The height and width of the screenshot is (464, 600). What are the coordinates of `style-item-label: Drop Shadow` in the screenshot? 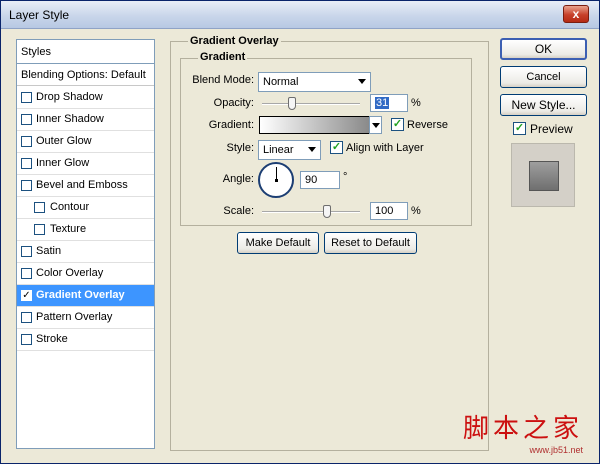 It's located at (69, 97).